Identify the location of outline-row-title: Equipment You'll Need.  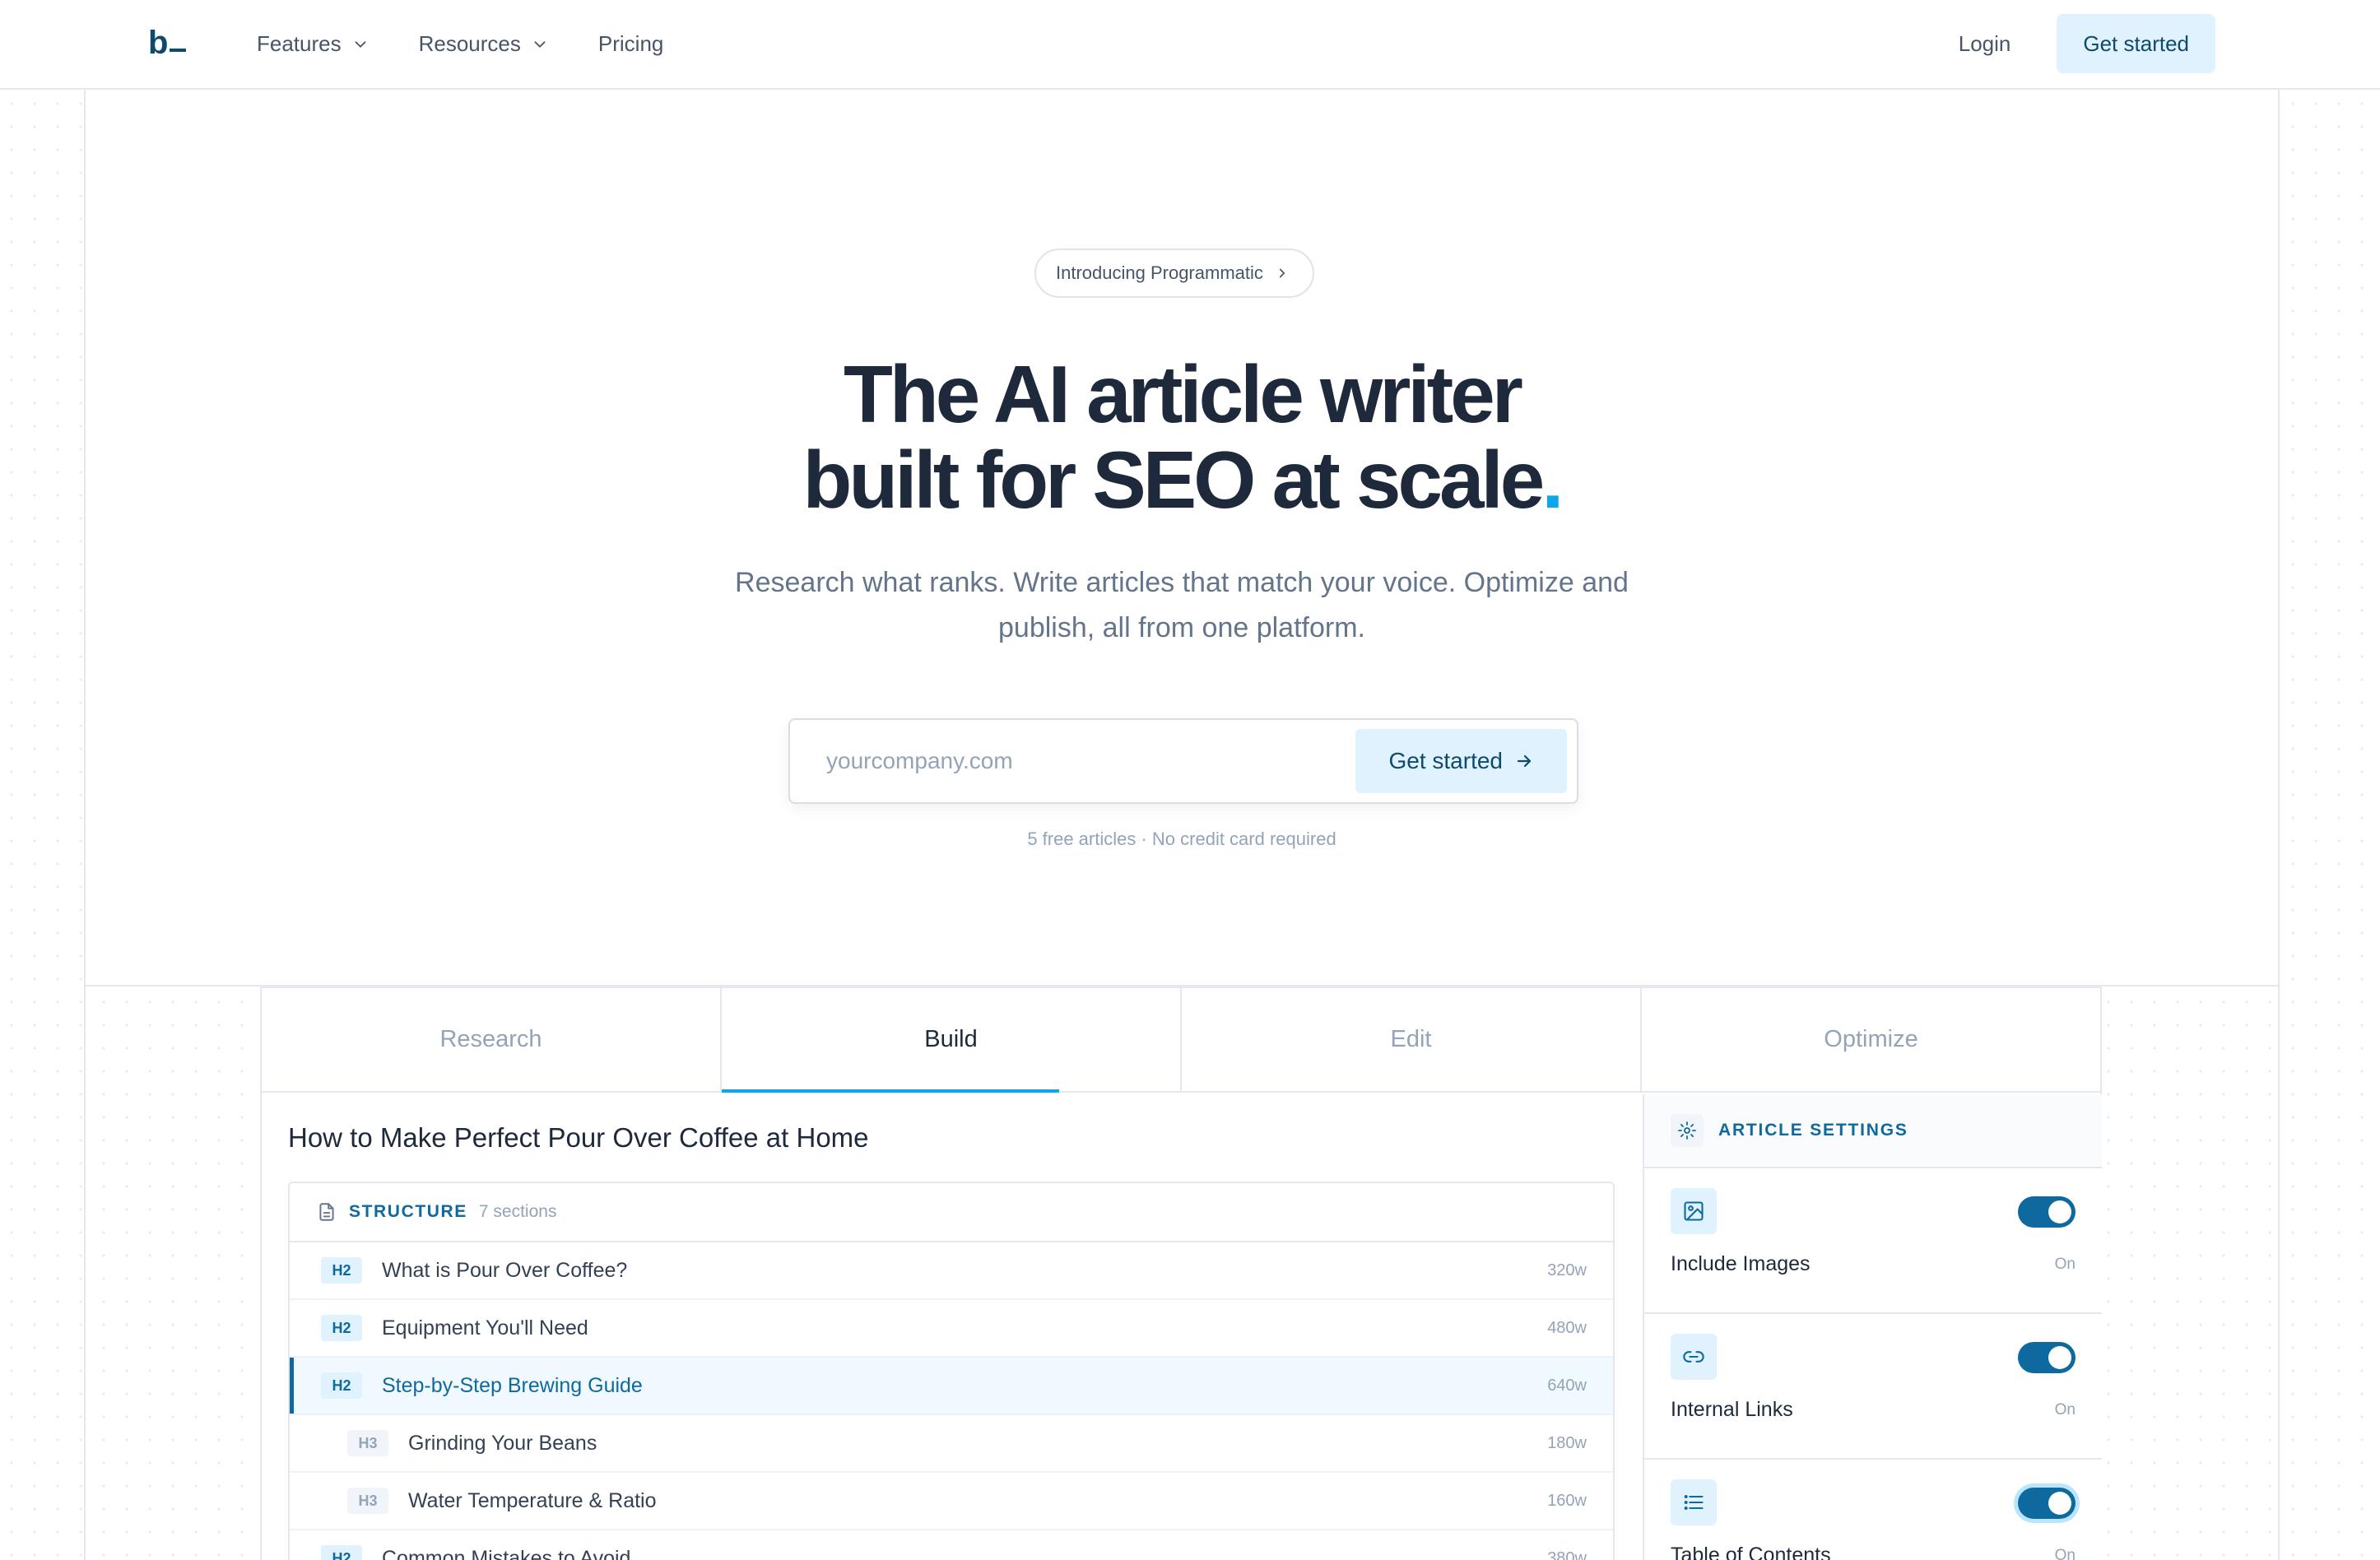
(485, 1327).